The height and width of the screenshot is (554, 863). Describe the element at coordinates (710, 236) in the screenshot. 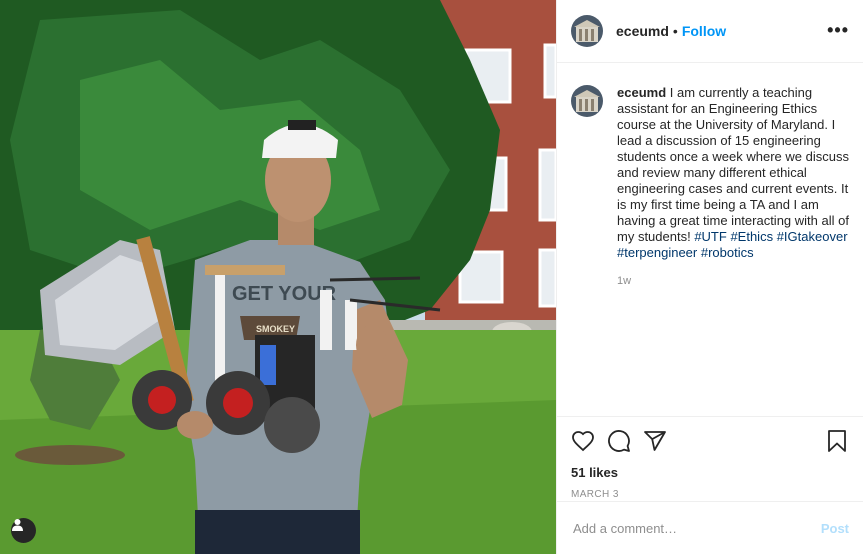

I see `hashtag-link: #UTF` at that location.